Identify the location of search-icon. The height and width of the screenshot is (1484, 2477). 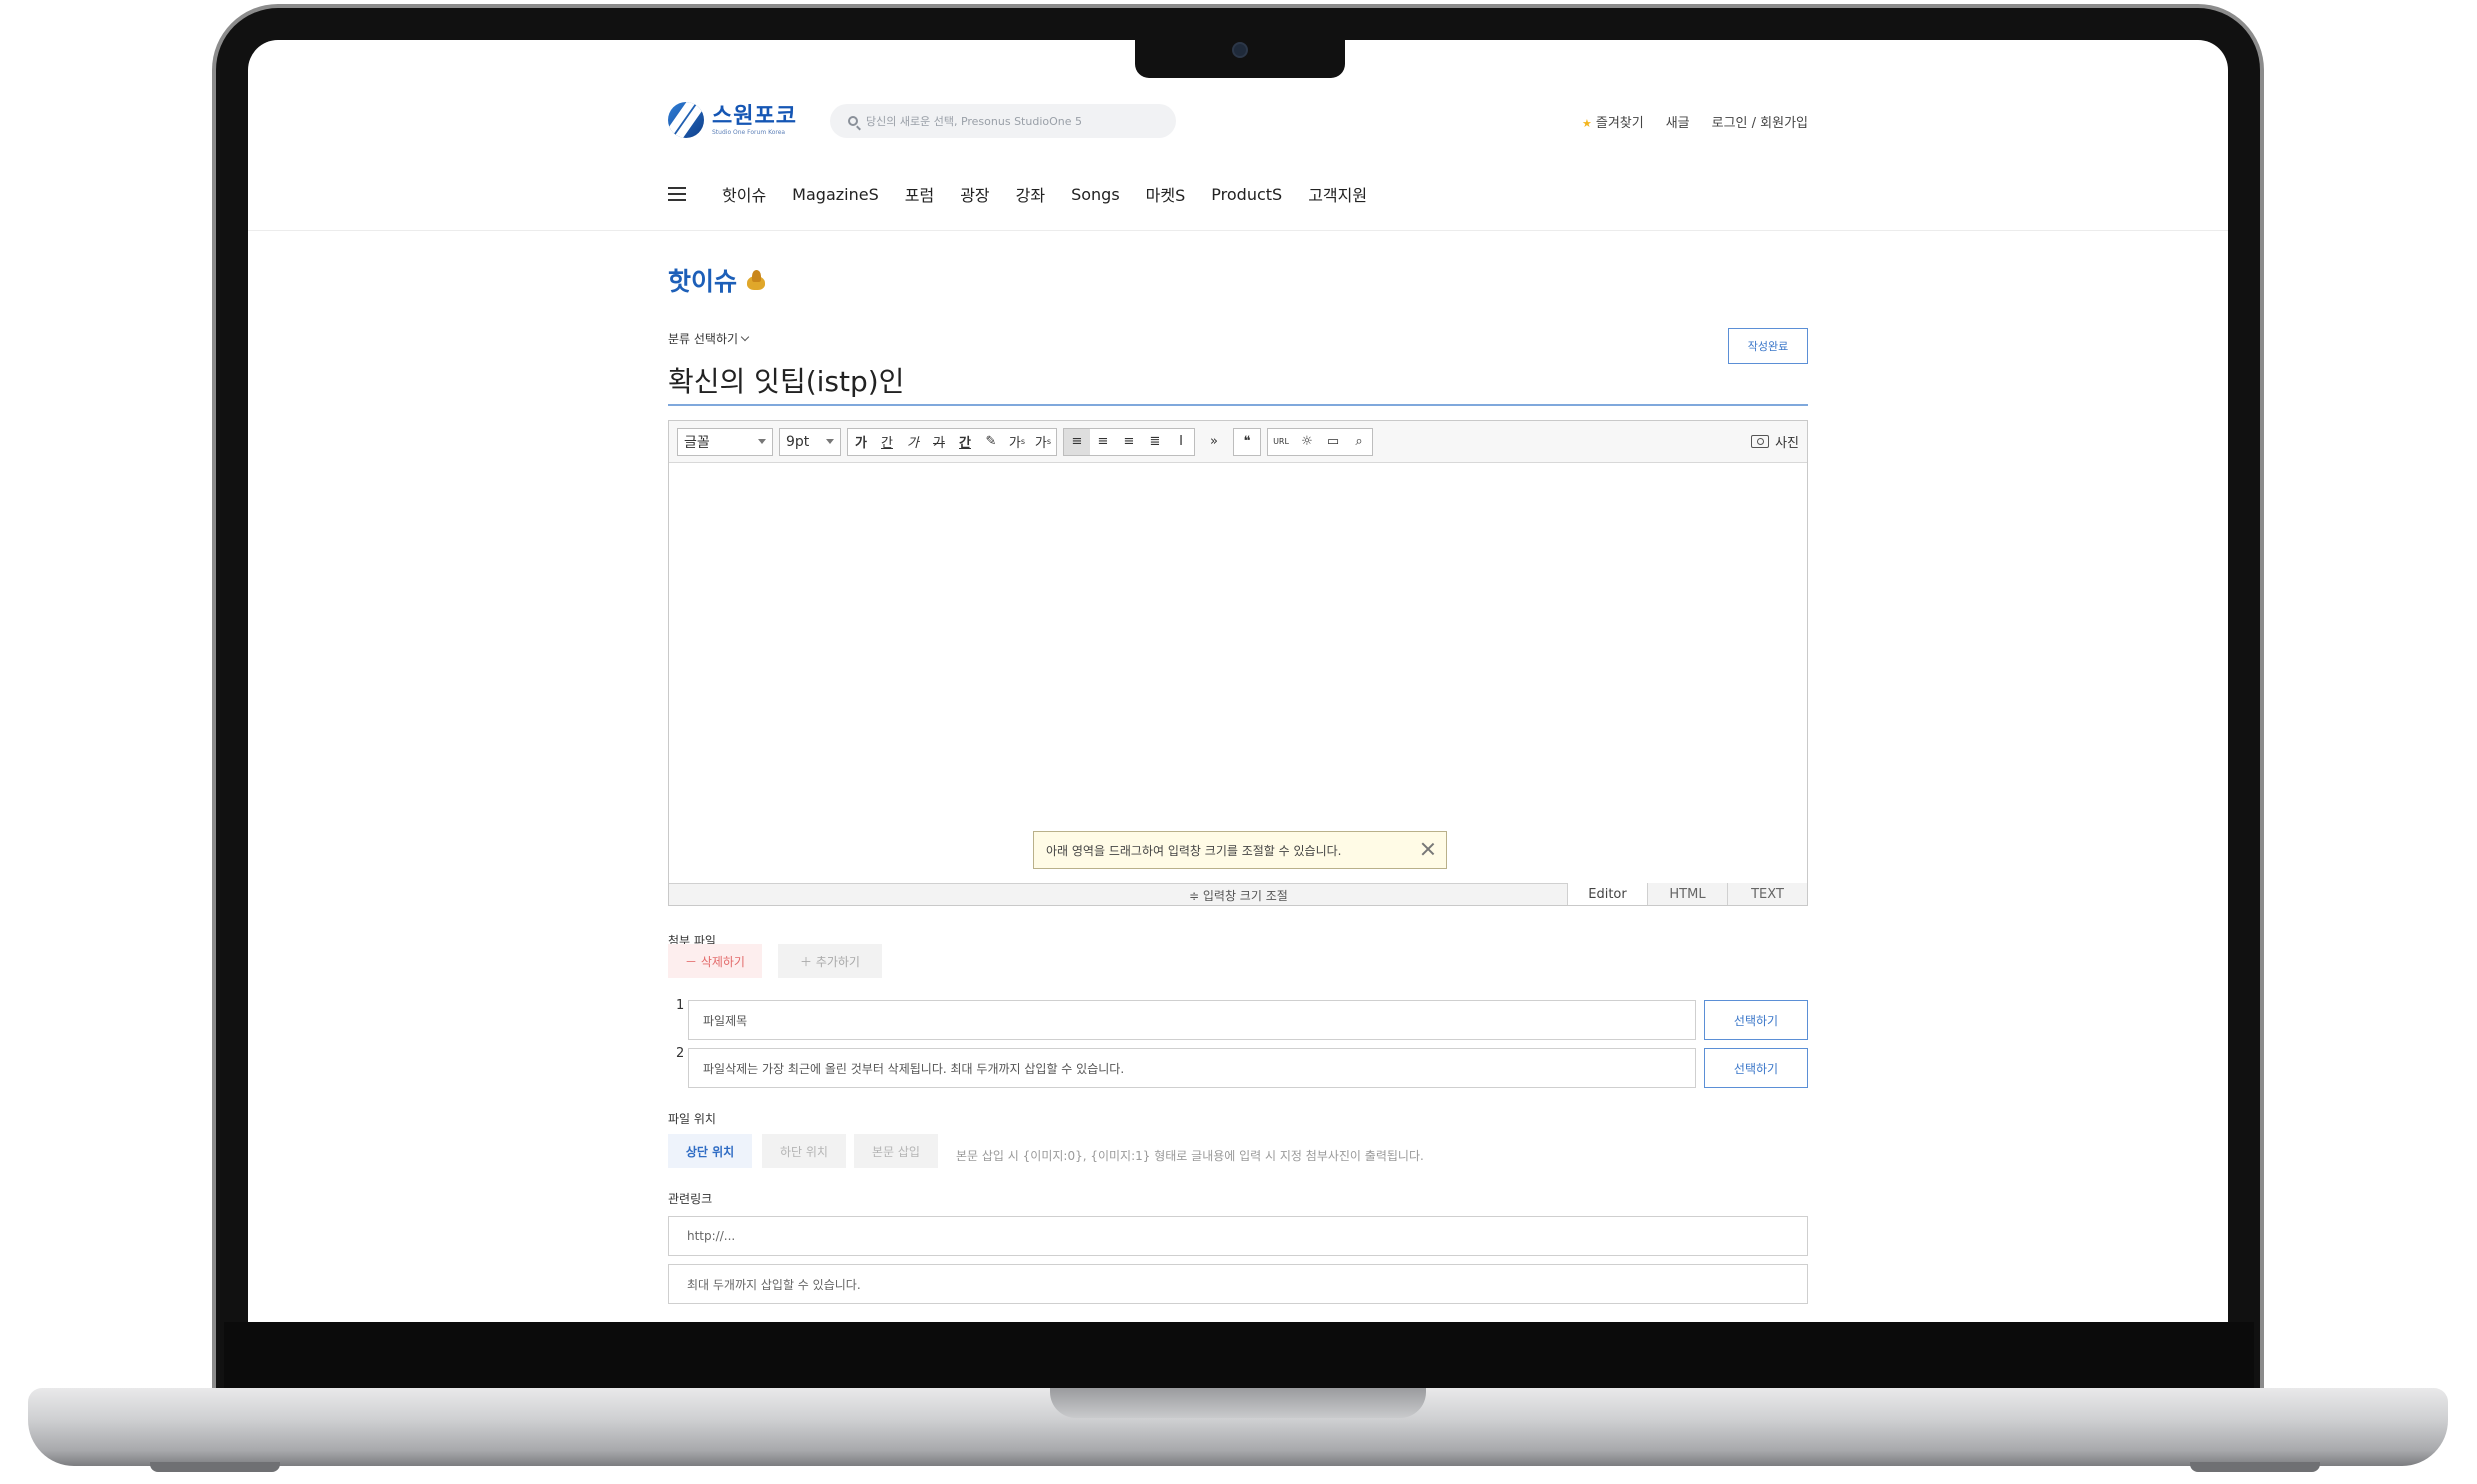
(853, 121).